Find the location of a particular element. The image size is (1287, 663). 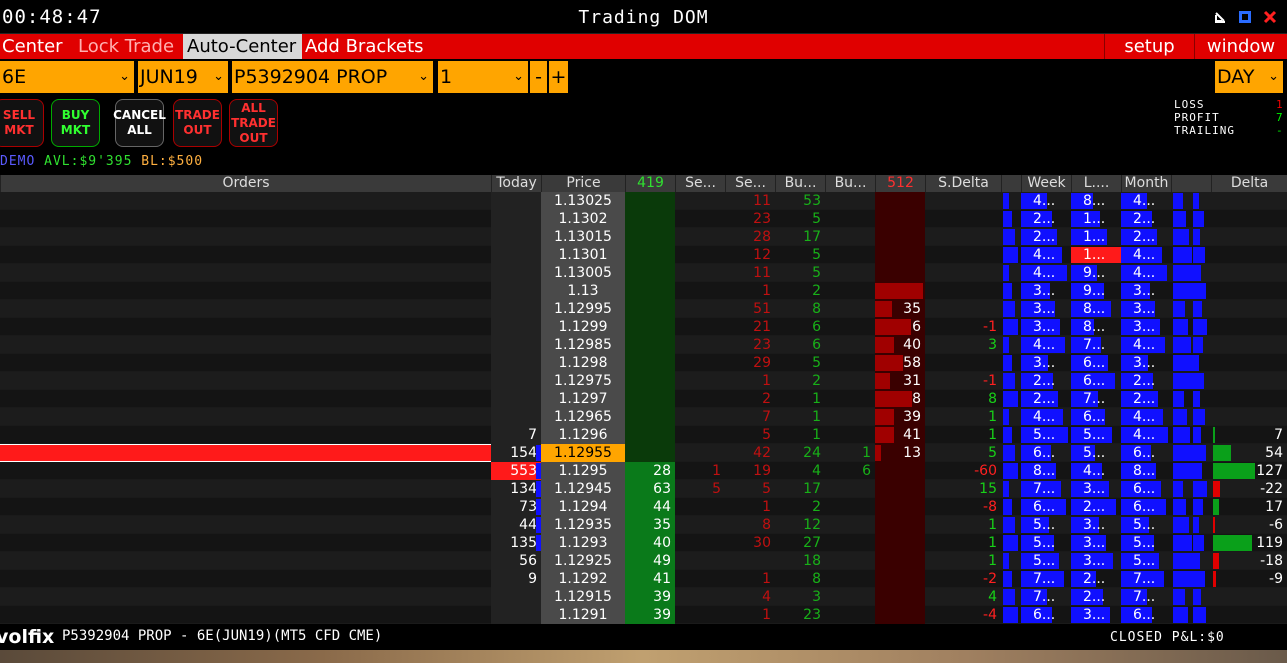

cell-bu1: 17 is located at coordinates (800, 237).